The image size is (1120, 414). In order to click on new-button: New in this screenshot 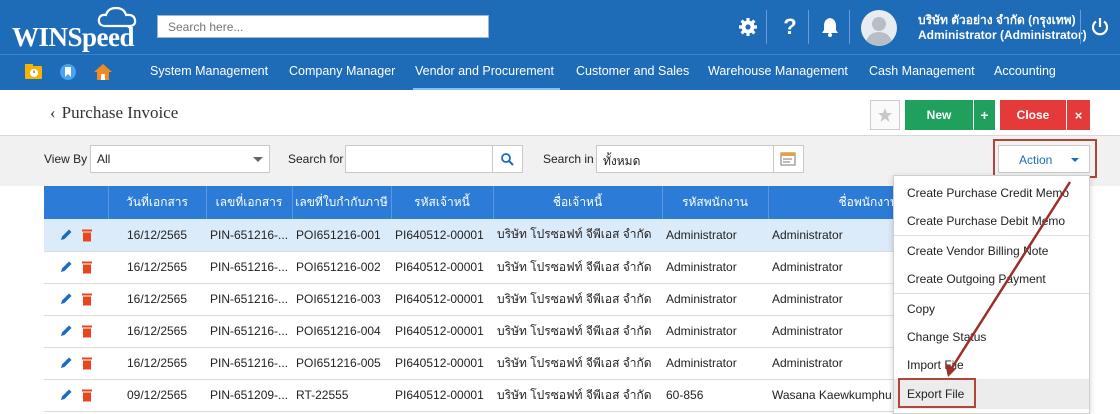, I will do `click(939, 115)`.